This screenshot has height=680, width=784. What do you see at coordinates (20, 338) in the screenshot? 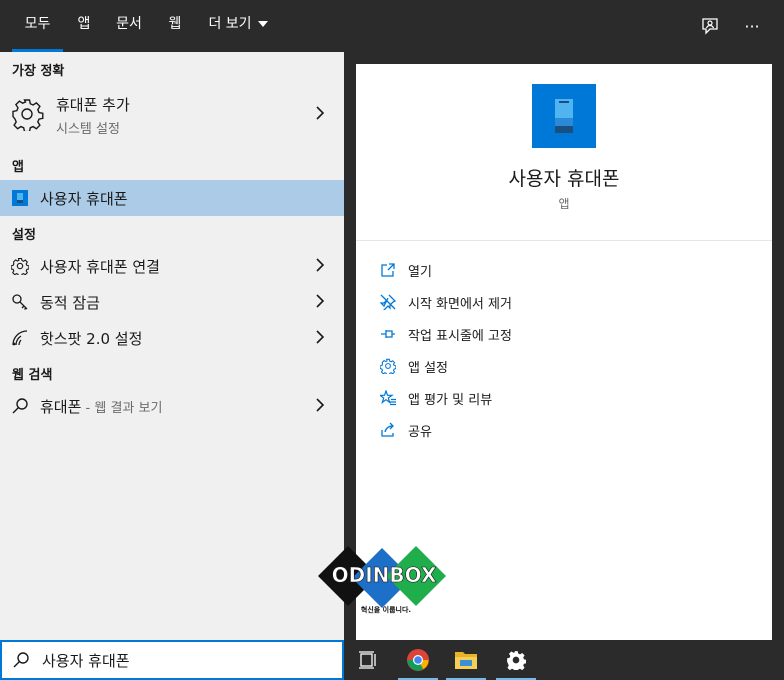
I see `wifi-hotspot-icon` at bounding box center [20, 338].